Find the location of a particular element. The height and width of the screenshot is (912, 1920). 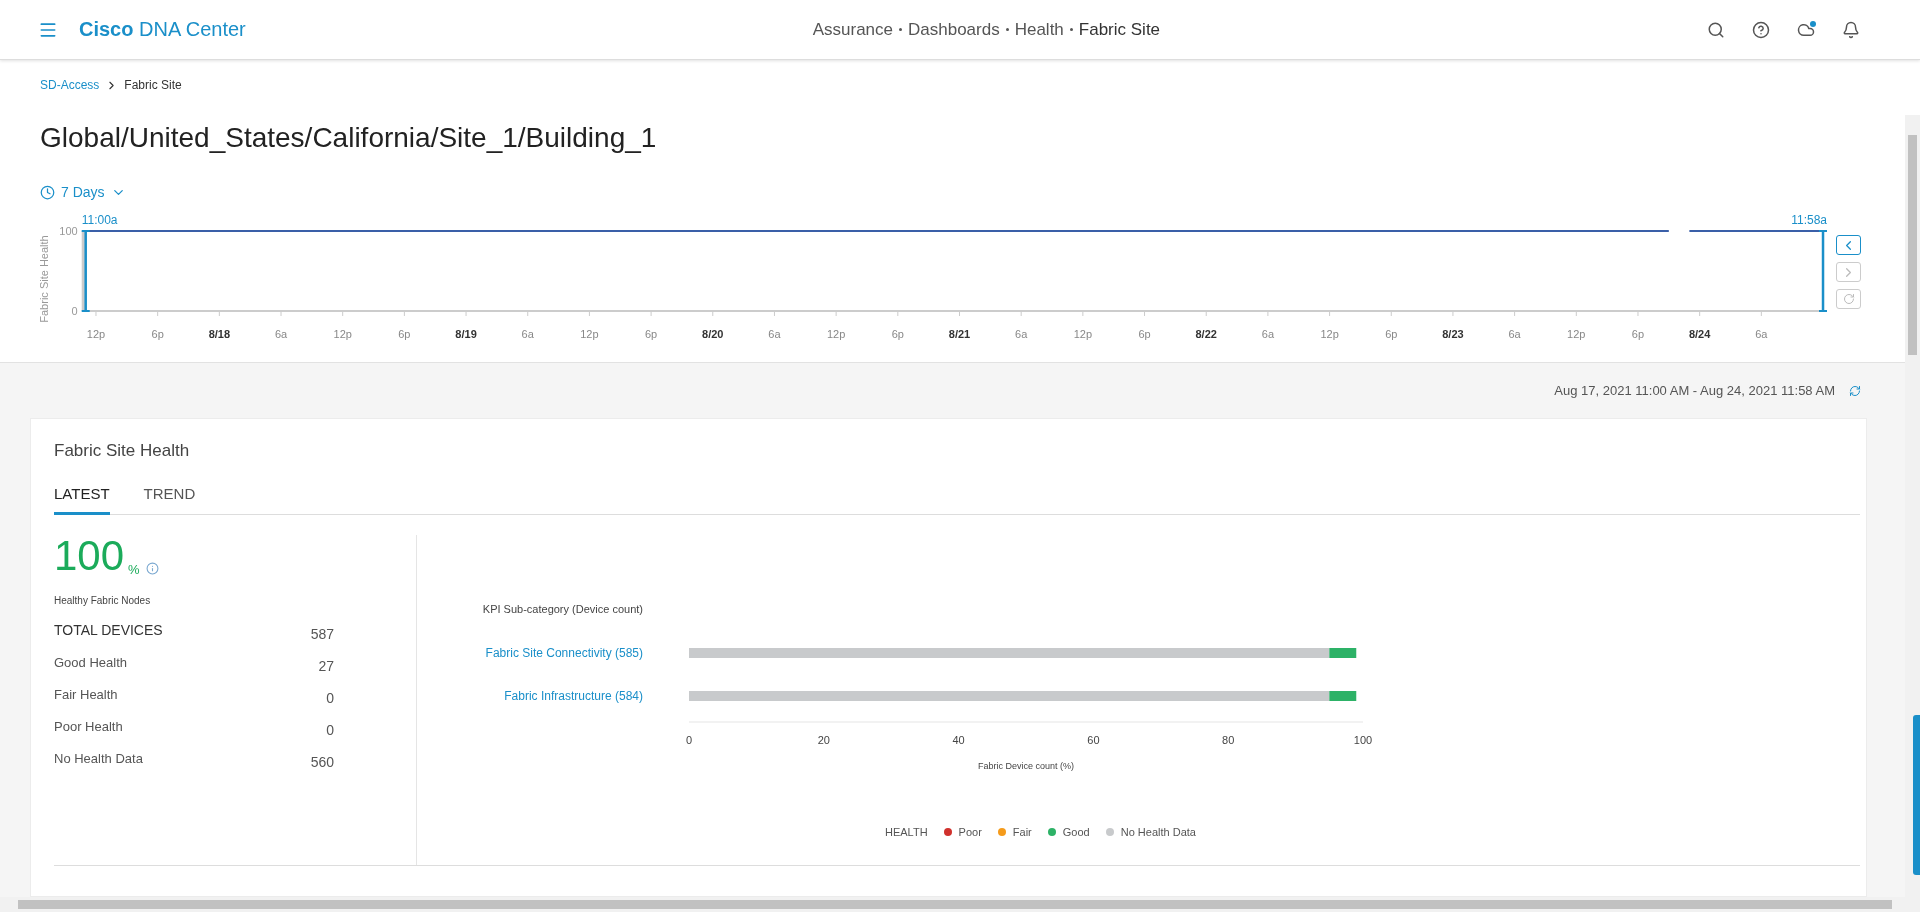

horizontal-scrollbar is located at coordinates (960, 904).